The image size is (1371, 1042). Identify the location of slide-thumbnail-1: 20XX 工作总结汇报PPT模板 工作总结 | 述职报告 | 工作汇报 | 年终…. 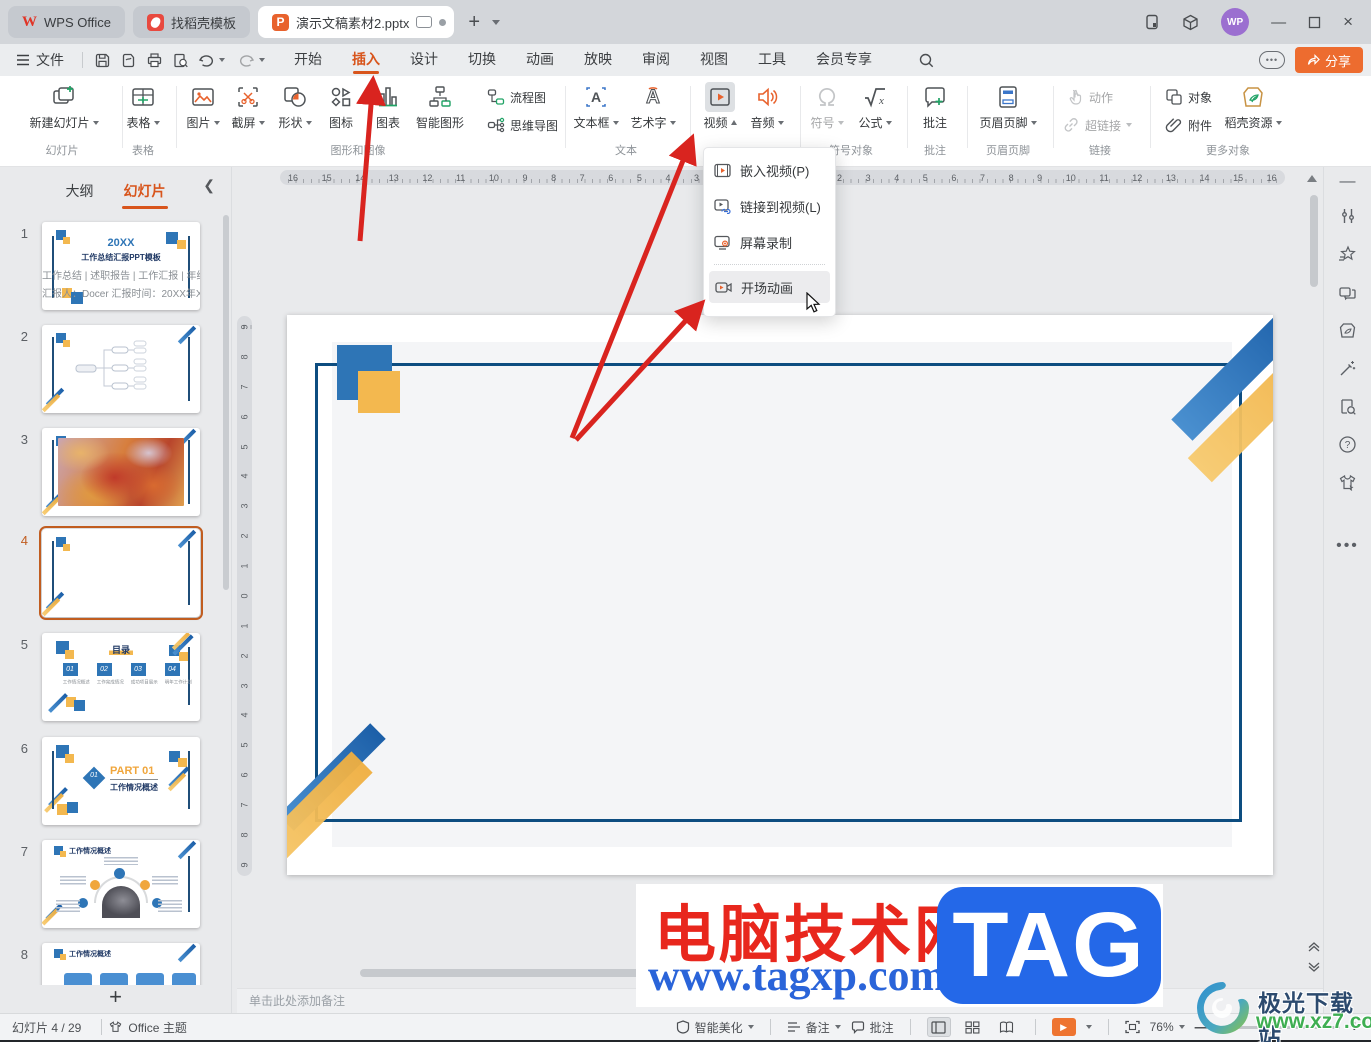
(121, 266).